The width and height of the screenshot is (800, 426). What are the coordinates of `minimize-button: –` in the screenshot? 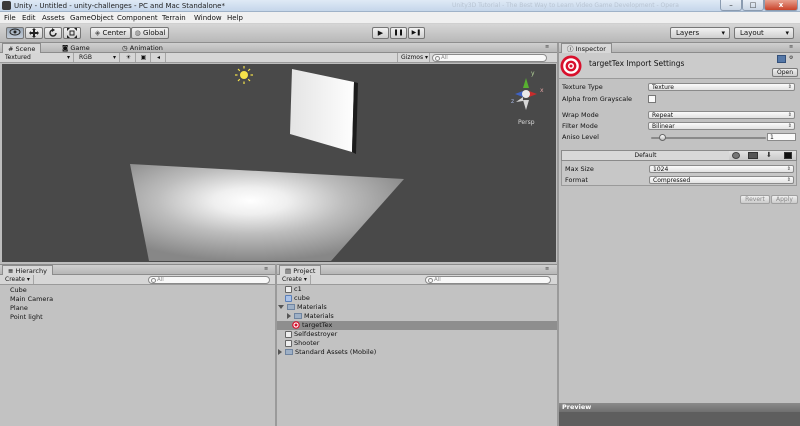 It's located at (731, 5).